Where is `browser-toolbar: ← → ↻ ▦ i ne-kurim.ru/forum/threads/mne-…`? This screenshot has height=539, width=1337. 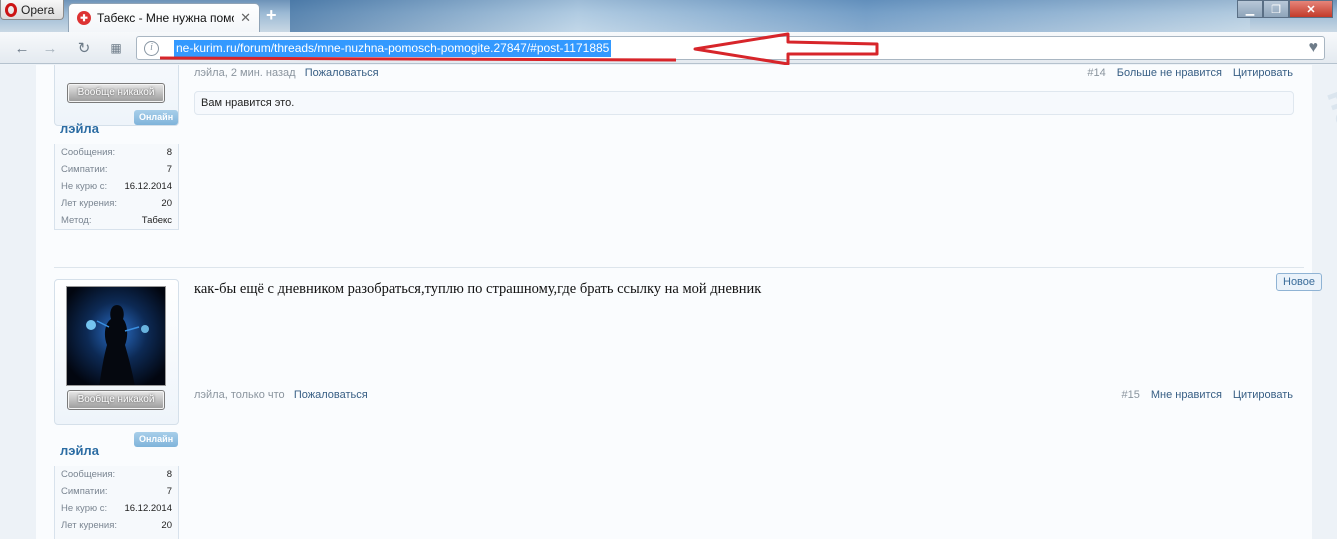 browser-toolbar: ← → ↻ ▦ i ne-kurim.ru/forum/threads/mne-… is located at coordinates (668, 48).